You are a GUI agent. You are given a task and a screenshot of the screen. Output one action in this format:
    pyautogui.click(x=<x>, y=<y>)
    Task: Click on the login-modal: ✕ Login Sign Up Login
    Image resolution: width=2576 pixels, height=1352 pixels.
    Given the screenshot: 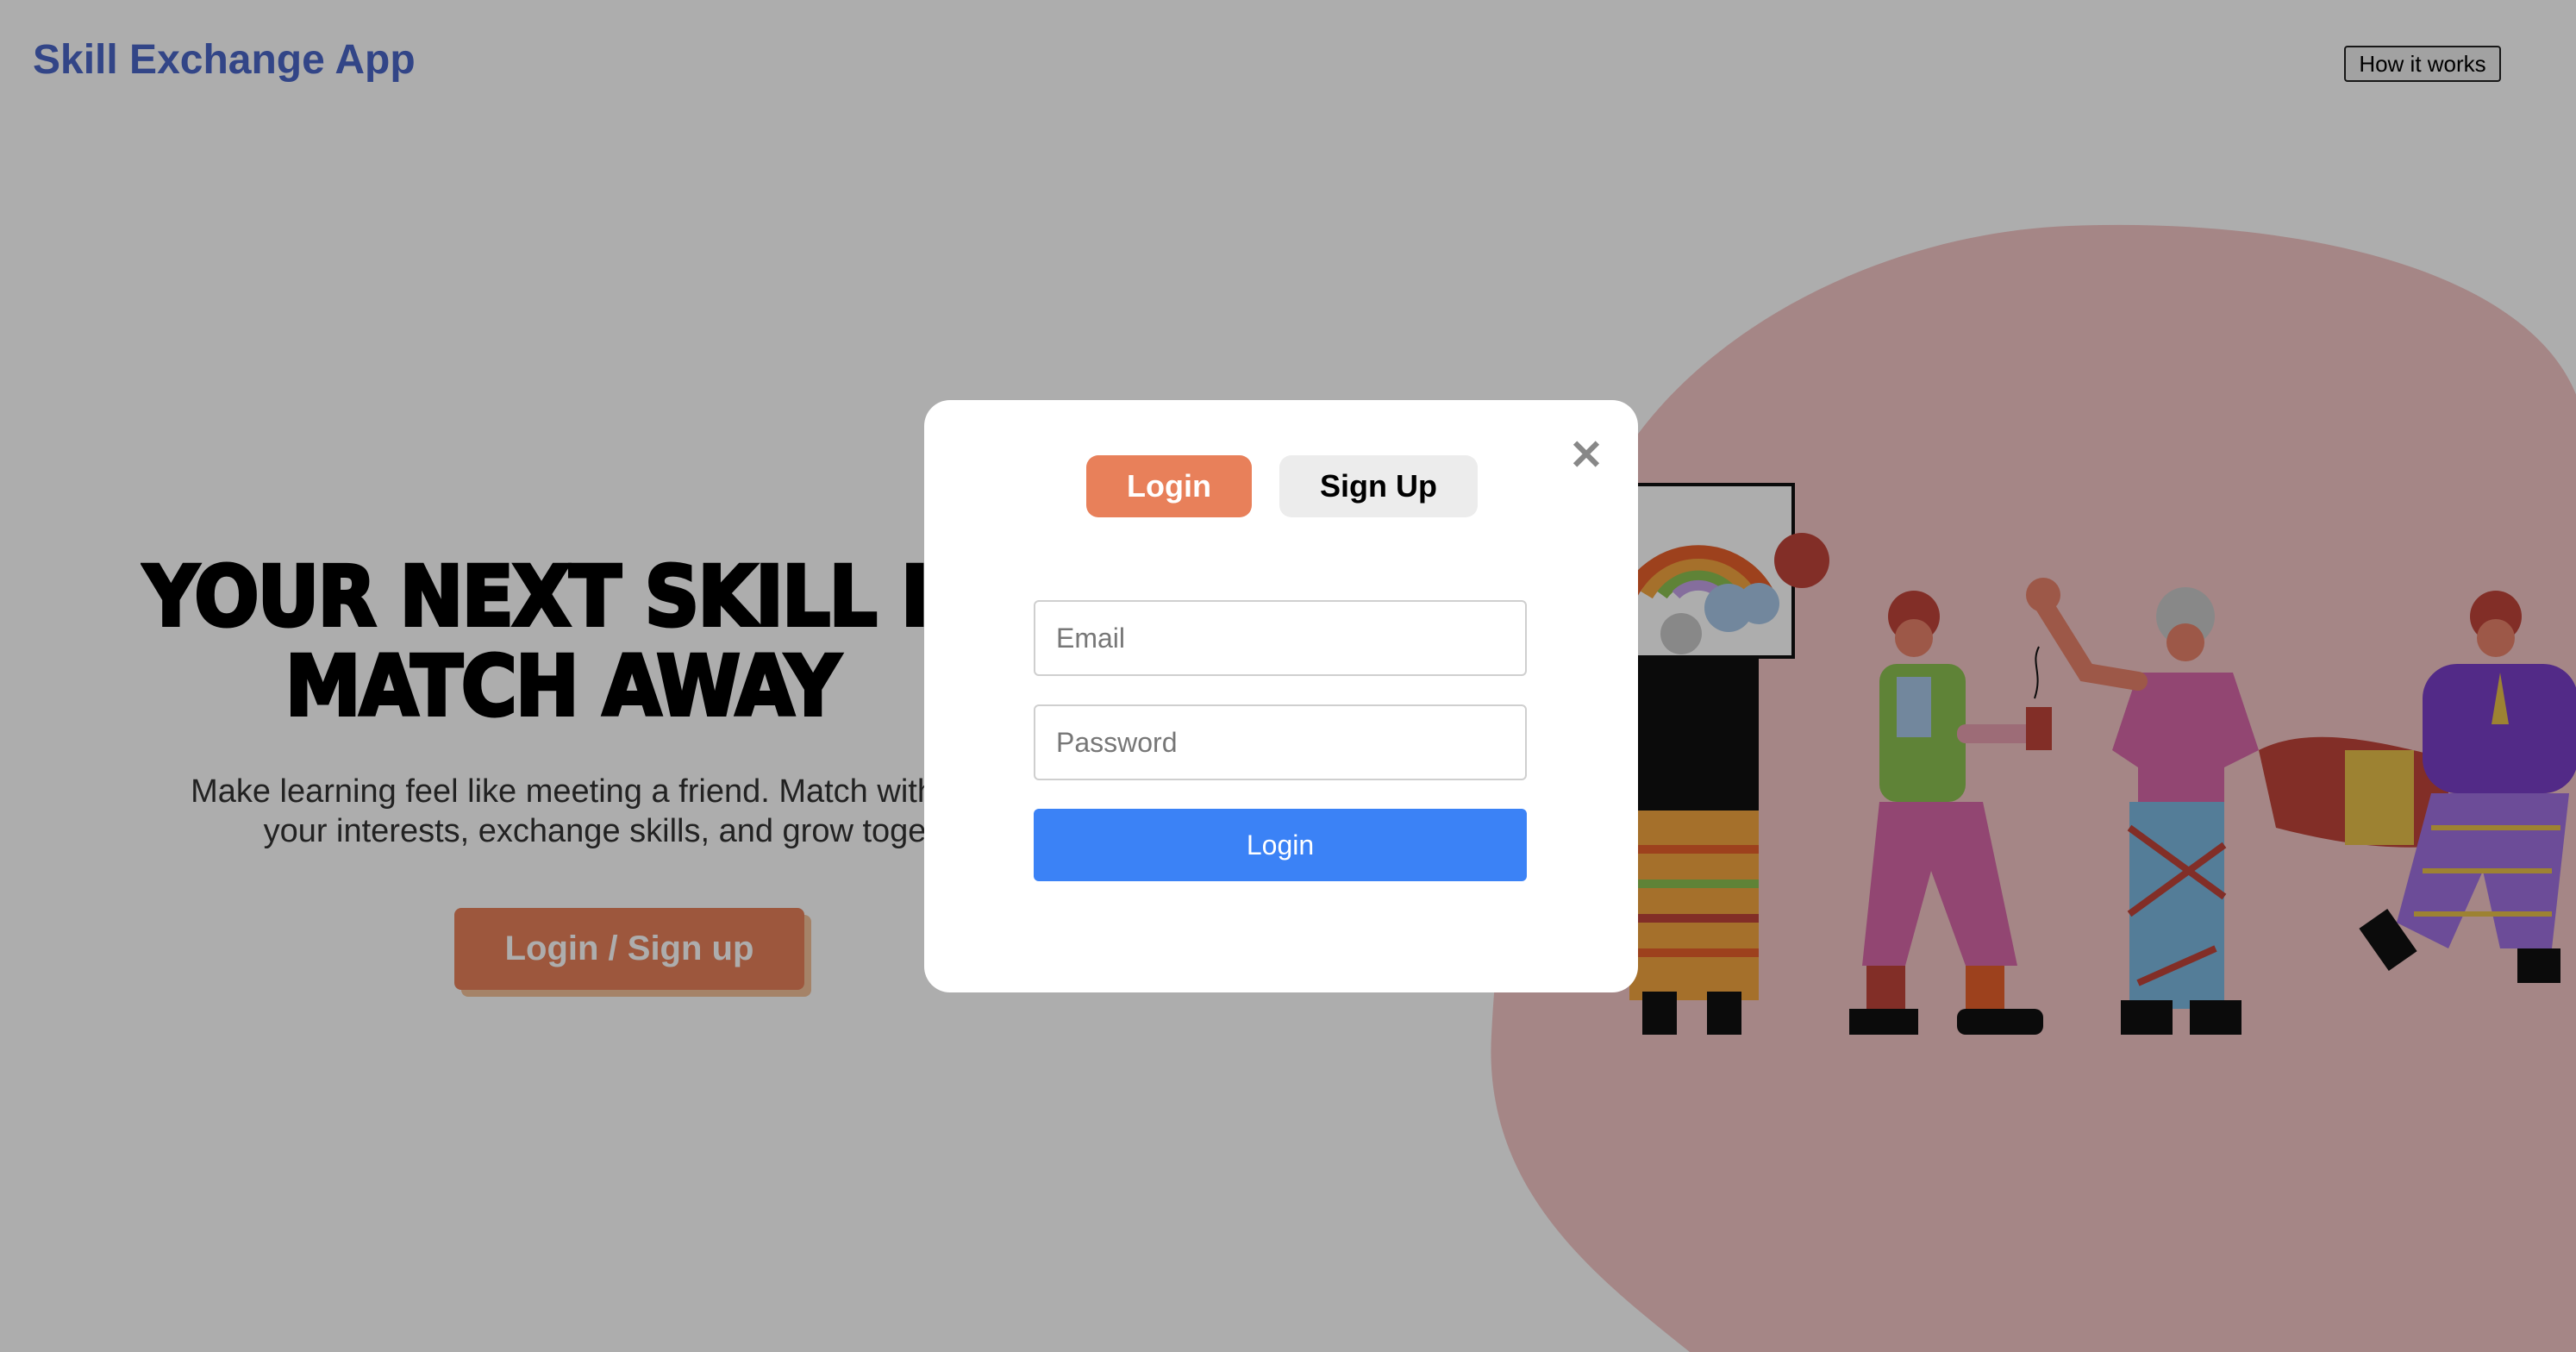 What is the action you would take?
    pyautogui.click(x=1281, y=696)
    